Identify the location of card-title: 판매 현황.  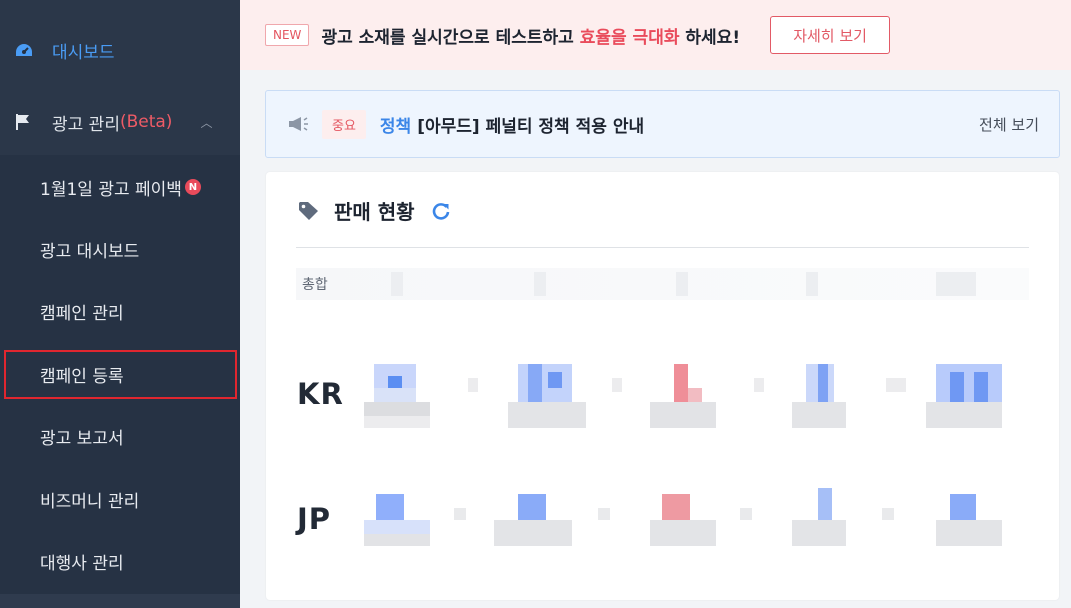
(374, 212).